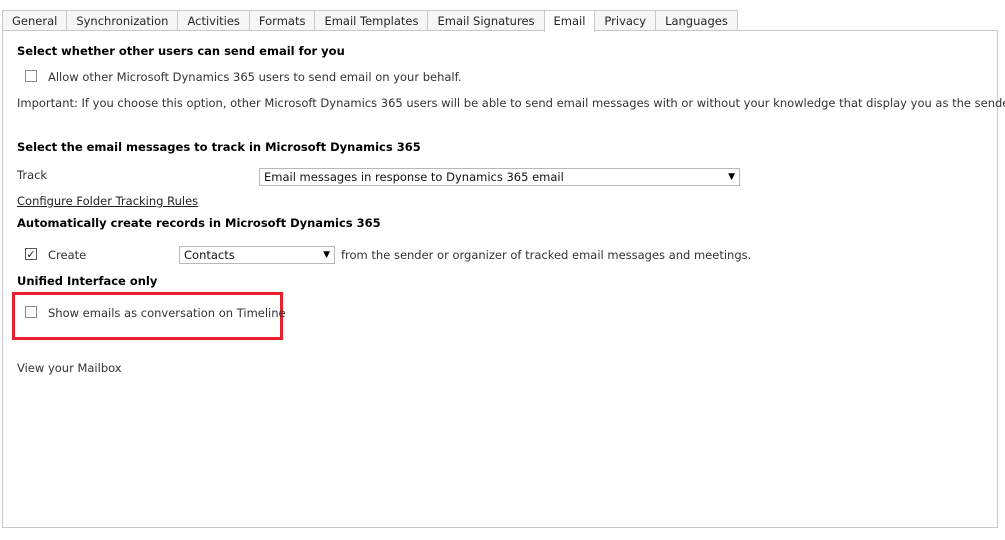 The image size is (1005, 540). I want to click on tab-languages: Languages, so click(696, 20).